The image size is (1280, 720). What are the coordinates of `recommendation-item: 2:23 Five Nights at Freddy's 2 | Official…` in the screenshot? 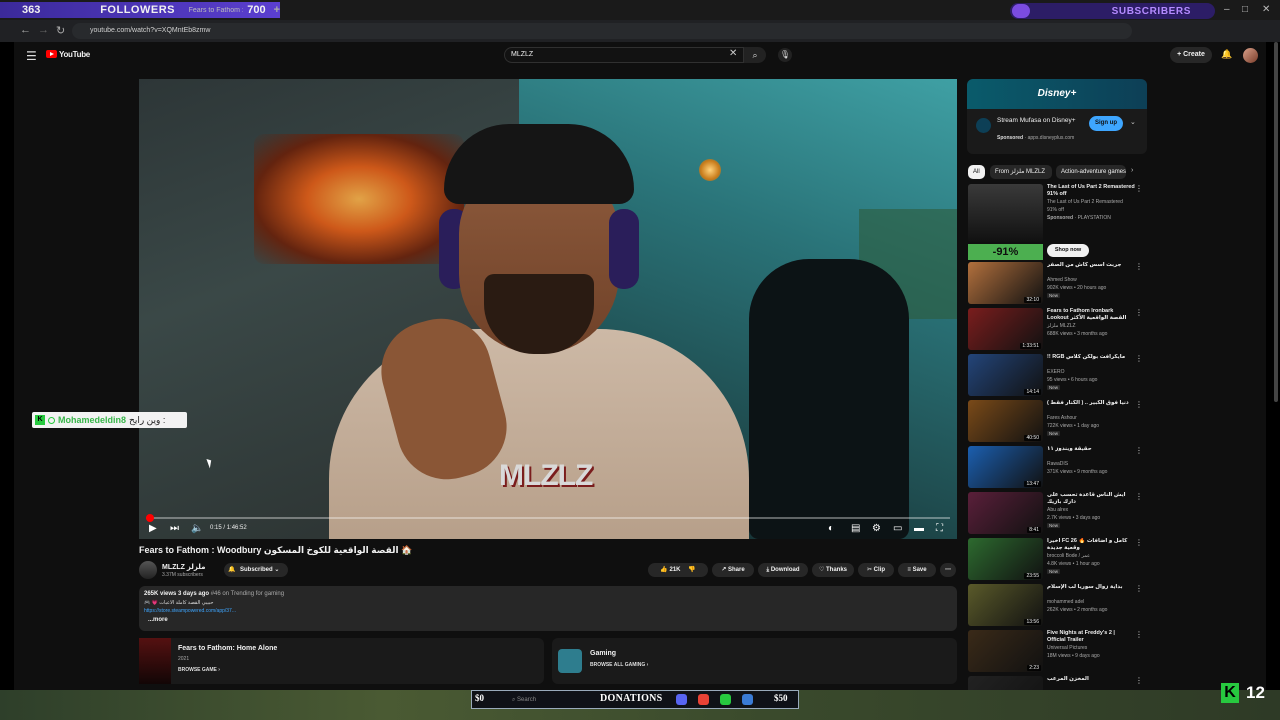 It's located at (1055, 652).